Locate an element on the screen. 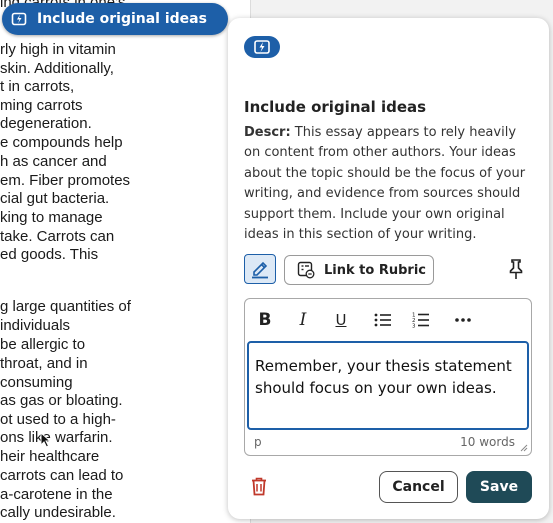 The height and width of the screenshot is (523, 553). document-line: throat, and in is located at coordinates (44, 363).